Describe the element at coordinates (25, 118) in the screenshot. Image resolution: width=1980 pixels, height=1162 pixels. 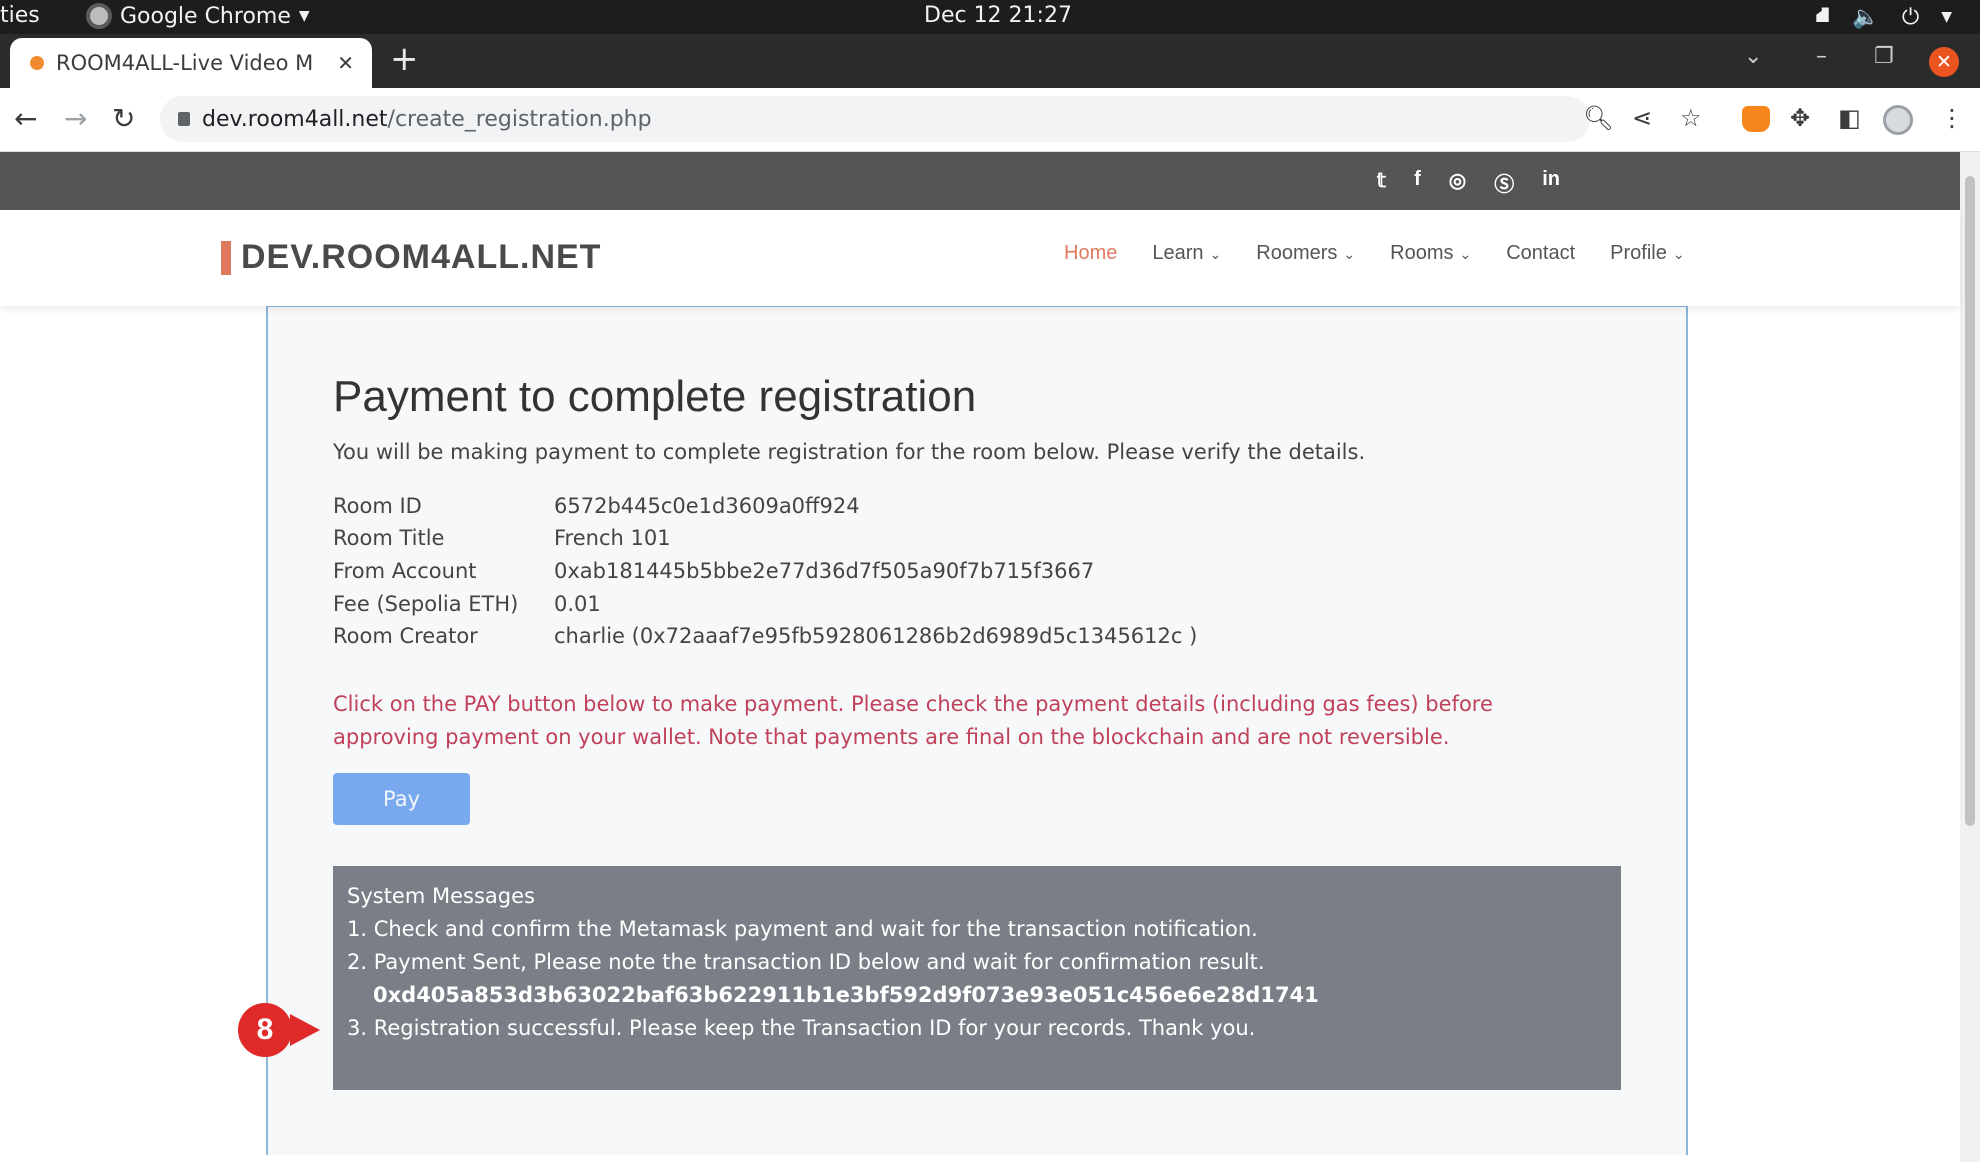
I see `back-icon: ←` at that location.